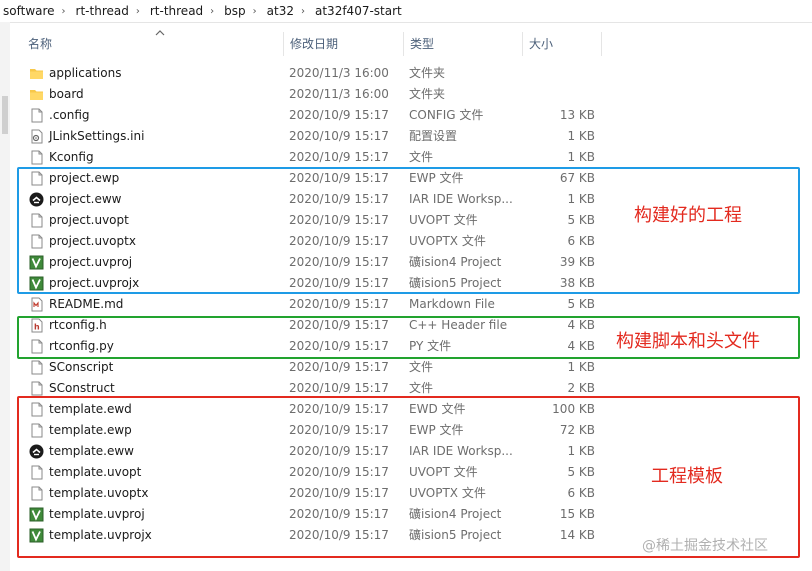  What do you see at coordinates (344, 44) in the screenshot?
I see `column-header-date: 修改日期` at bounding box center [344, 44].